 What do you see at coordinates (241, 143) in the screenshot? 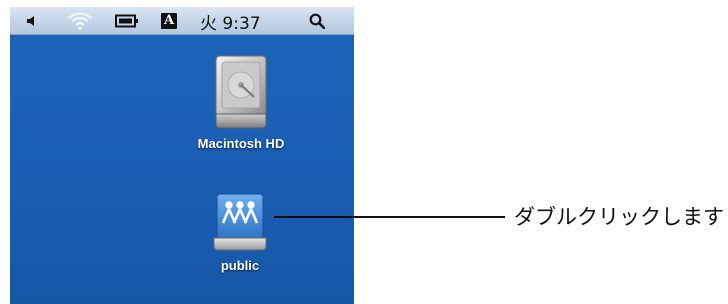
I see `desktop-icon-label: Macintosh HD` at bounding box center [241, 143].